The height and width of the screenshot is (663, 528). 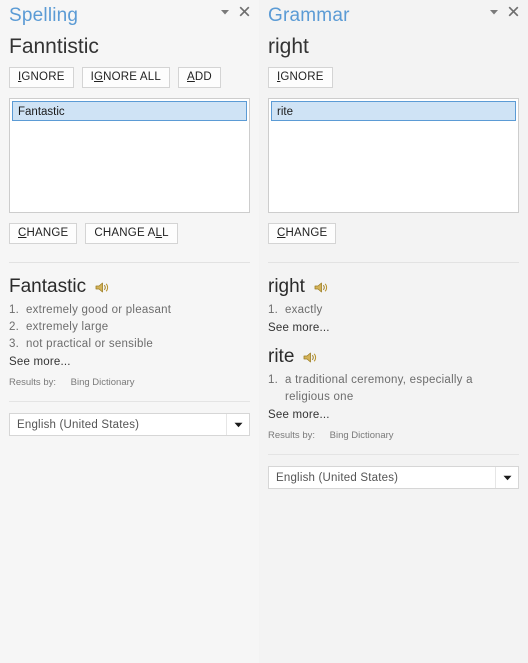 What do you see at coordinates (286, 286) in the screenshot?
I see `definition-word: right` at bounding box center [286, 286].